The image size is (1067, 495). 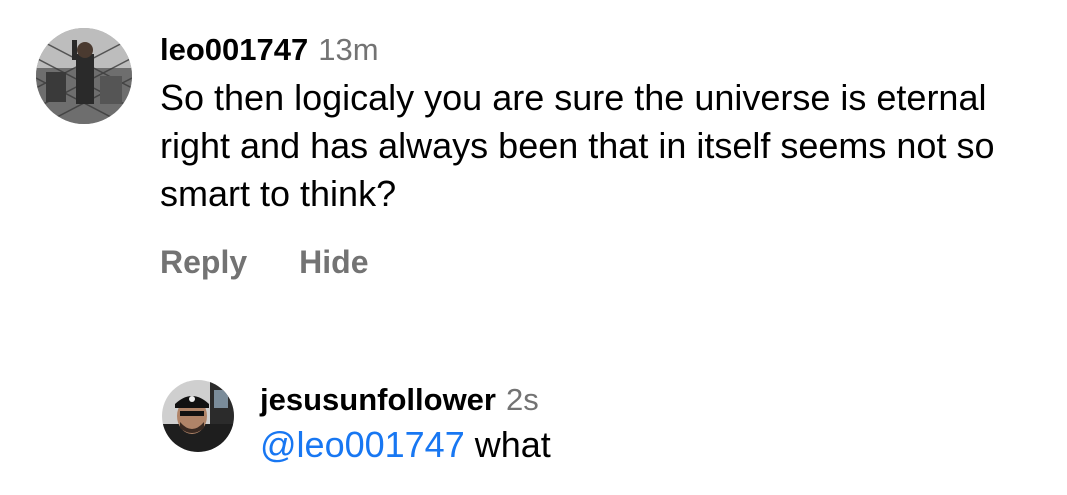 I want to click on comment-body: jesusunfollower 2s @leo001747 what, so click(x=663, y=426).